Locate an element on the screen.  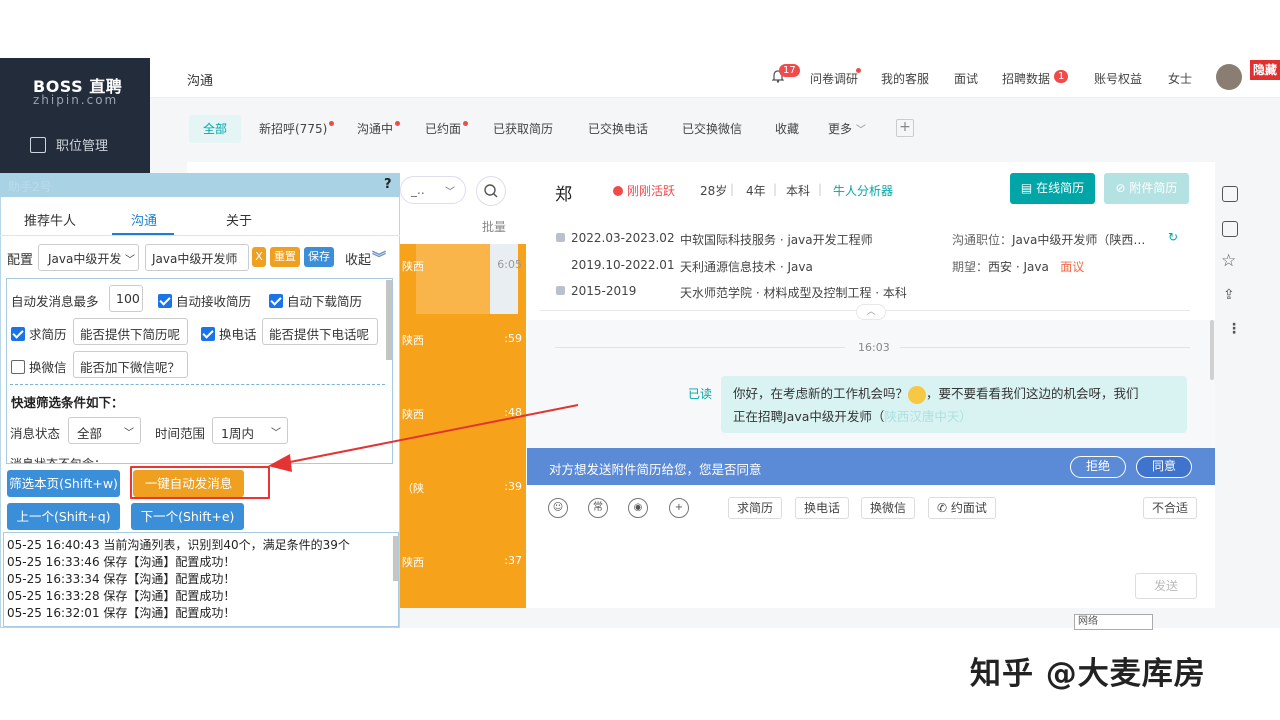
sidebar-item-label: 职位管理 is located at coordinates (82, 146).